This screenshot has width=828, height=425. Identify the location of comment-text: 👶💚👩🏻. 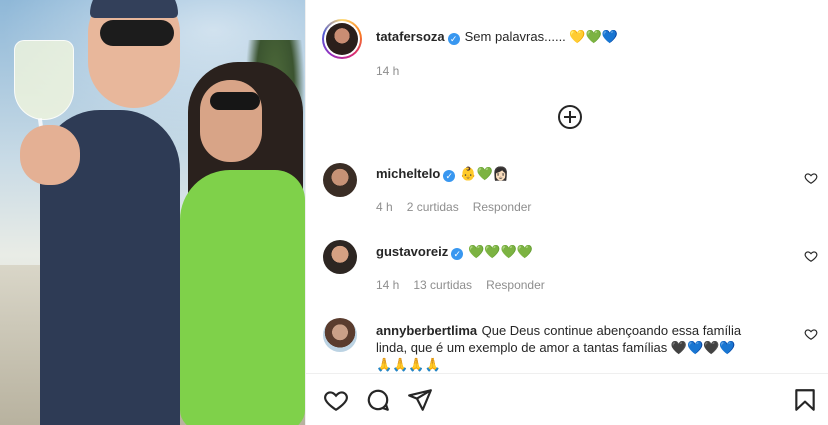
(484, 173).